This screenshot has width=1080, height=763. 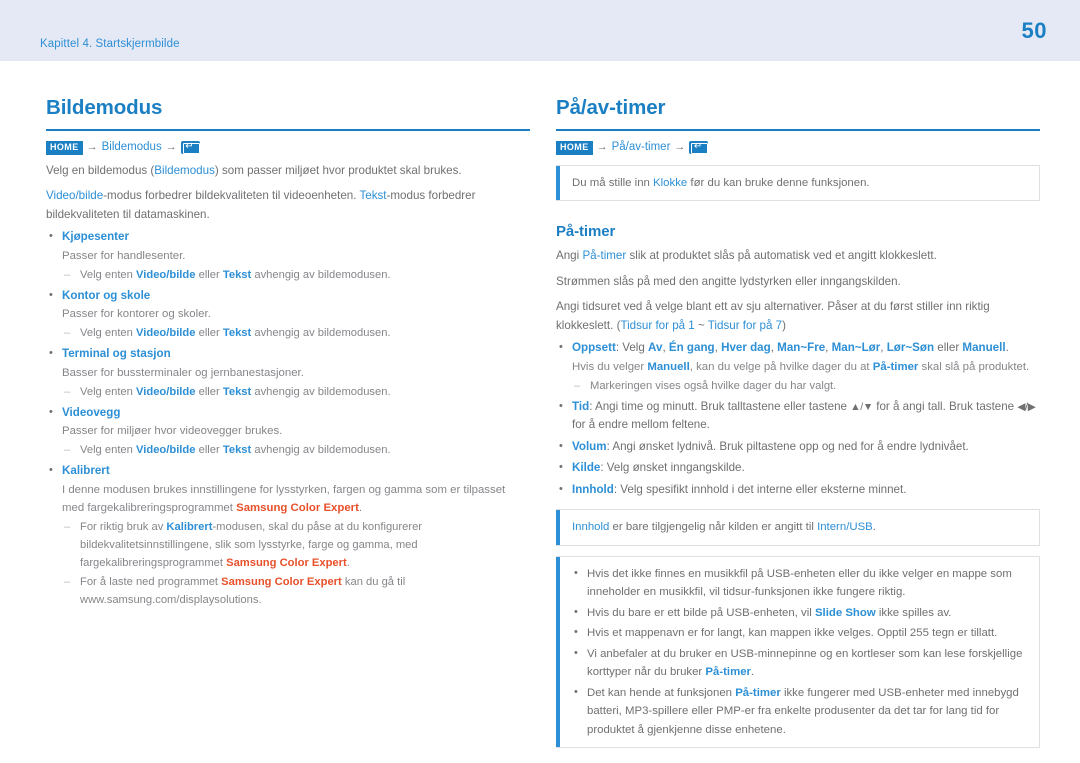 I want to click on note-text: Det kan hende at funksjonen, so click(x=661, y=692).